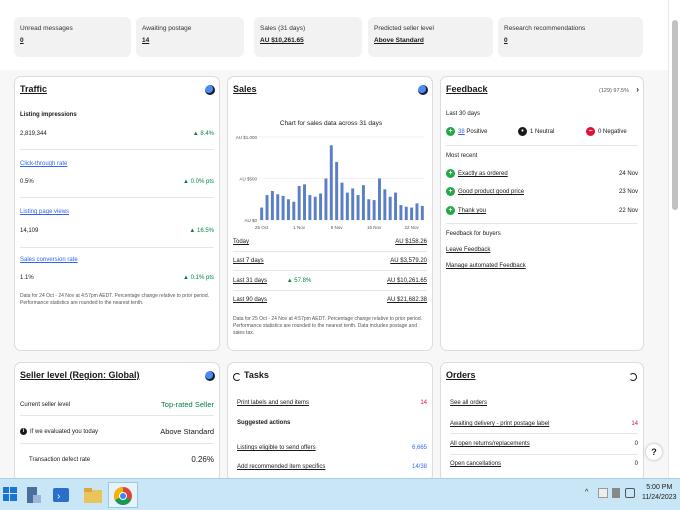  I want to click on network-icon, so click(603, 493).